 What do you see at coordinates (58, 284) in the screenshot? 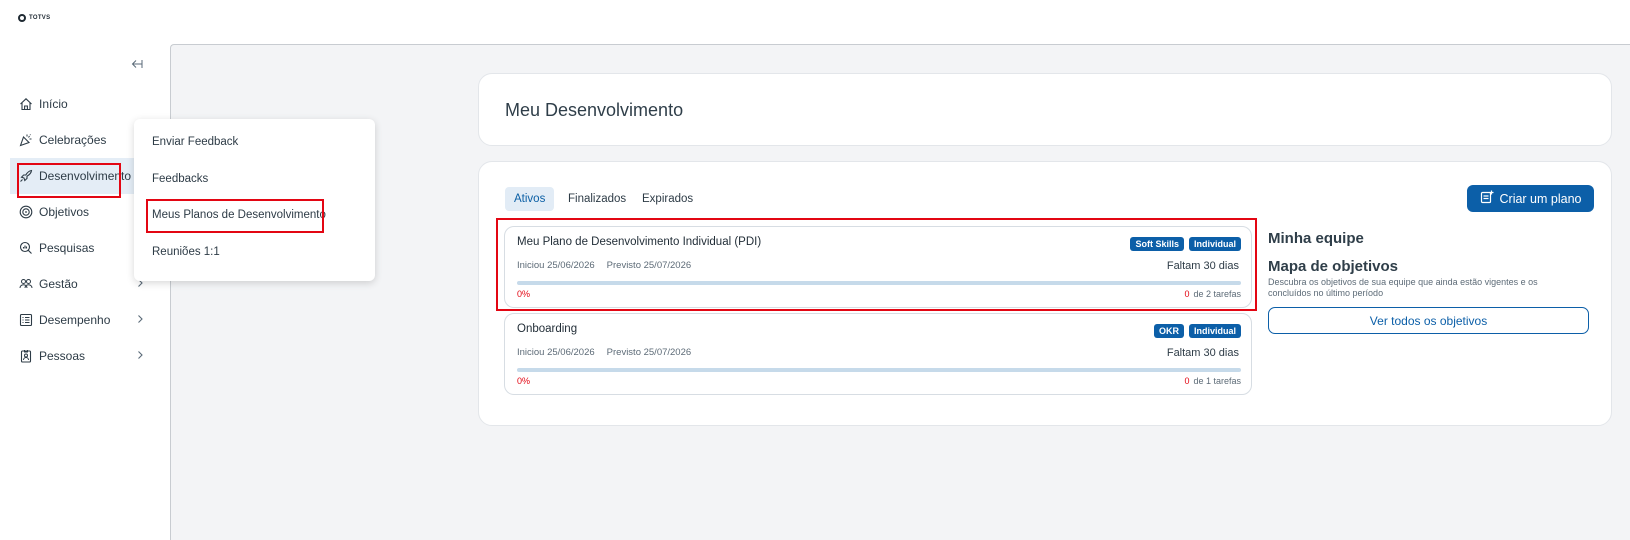
I see `sidebar-item-label: Gestão` at bounding box center [58, 284].